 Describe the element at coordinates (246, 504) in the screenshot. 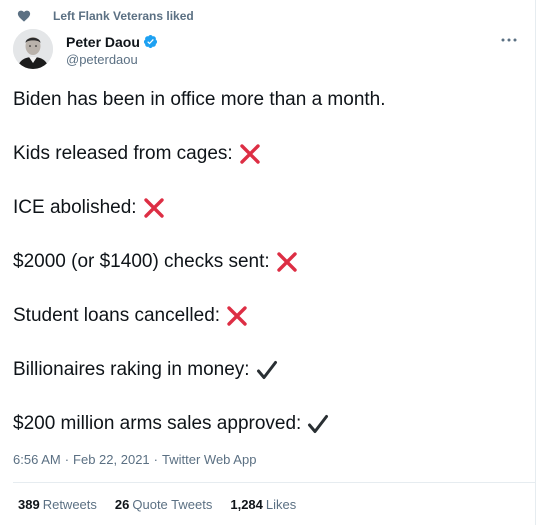

I see `likes-count: 1,284` at that location.